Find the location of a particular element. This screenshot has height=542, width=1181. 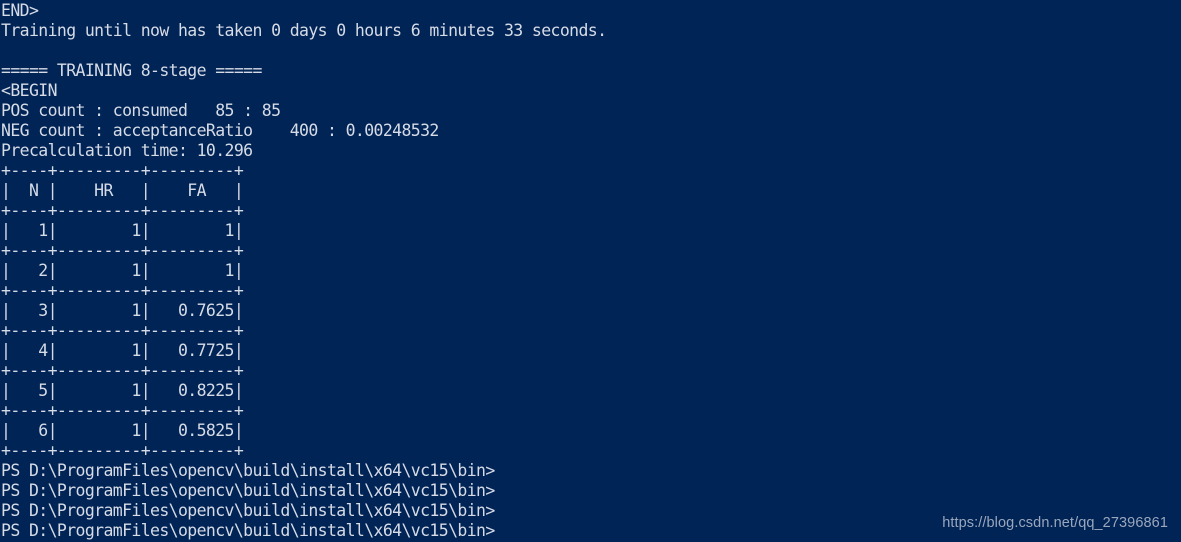

console-line-stage-header: ===== TRAINING 8-stage ===== is located at coordinates (131, 70).